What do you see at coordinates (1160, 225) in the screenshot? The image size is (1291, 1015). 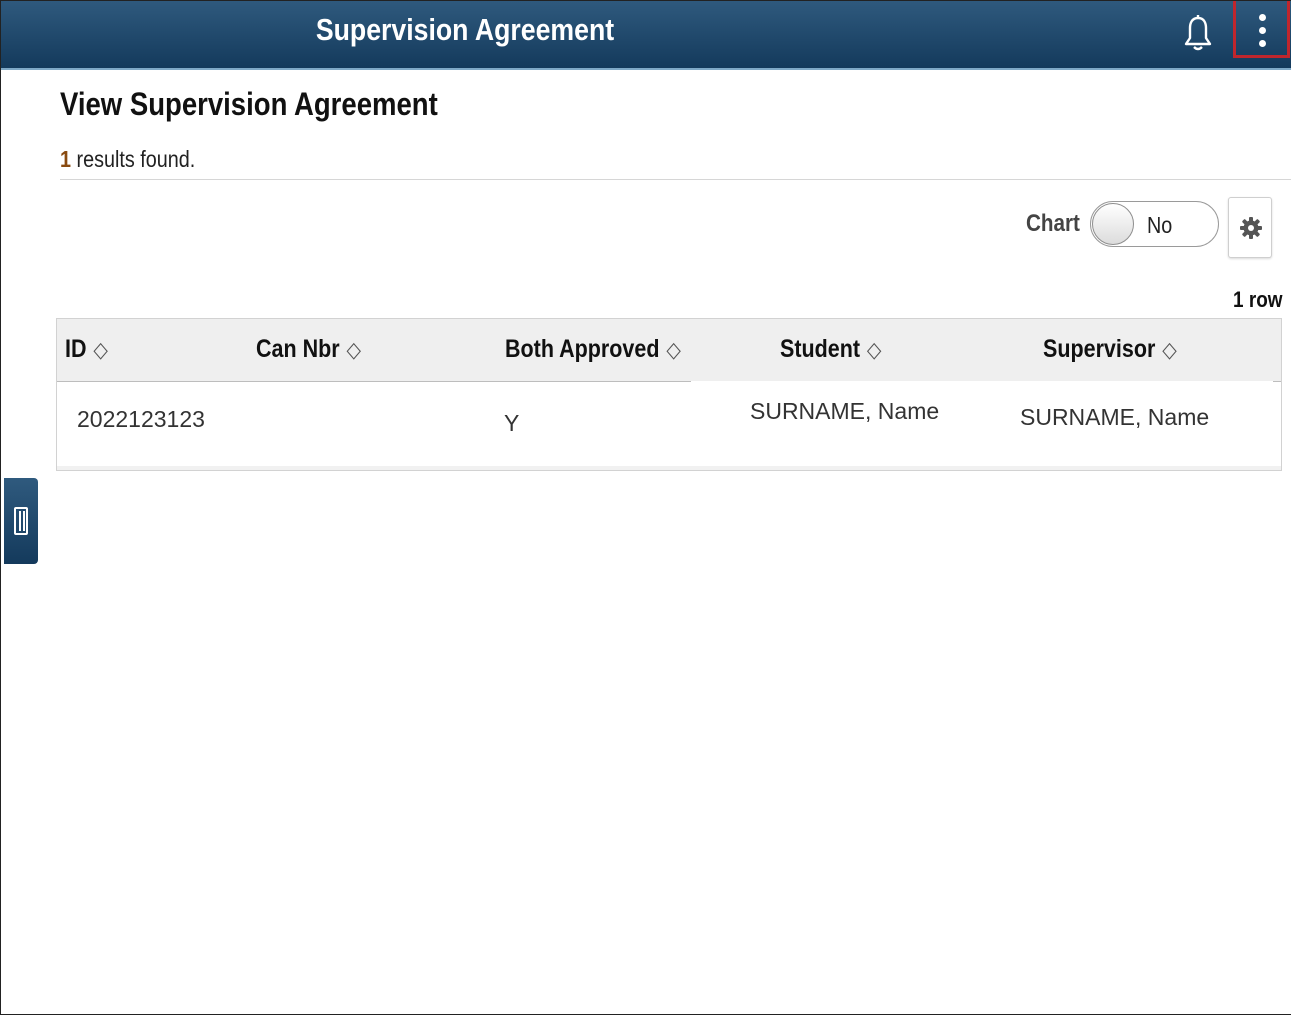 I see `chart-toggle-value: No` at bounding box center [1160, 225].